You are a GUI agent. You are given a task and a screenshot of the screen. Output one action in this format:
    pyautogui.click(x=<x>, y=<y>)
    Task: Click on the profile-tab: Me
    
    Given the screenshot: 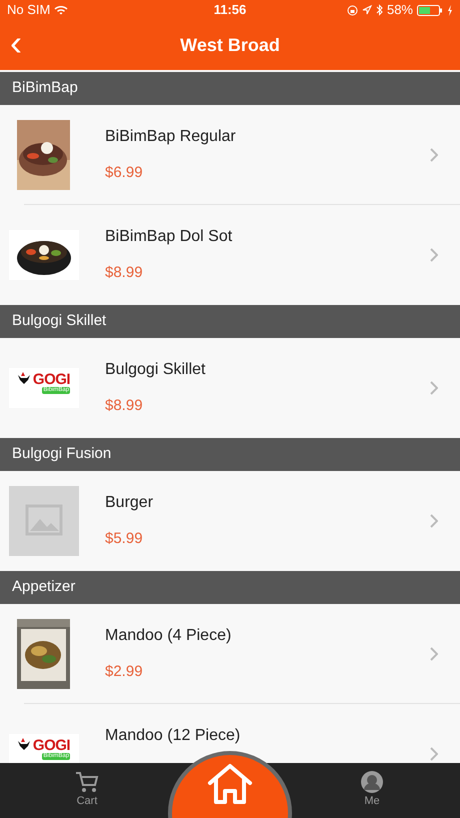 What is the action you would take?
    pyautogui.click(x=372, y=790)
    